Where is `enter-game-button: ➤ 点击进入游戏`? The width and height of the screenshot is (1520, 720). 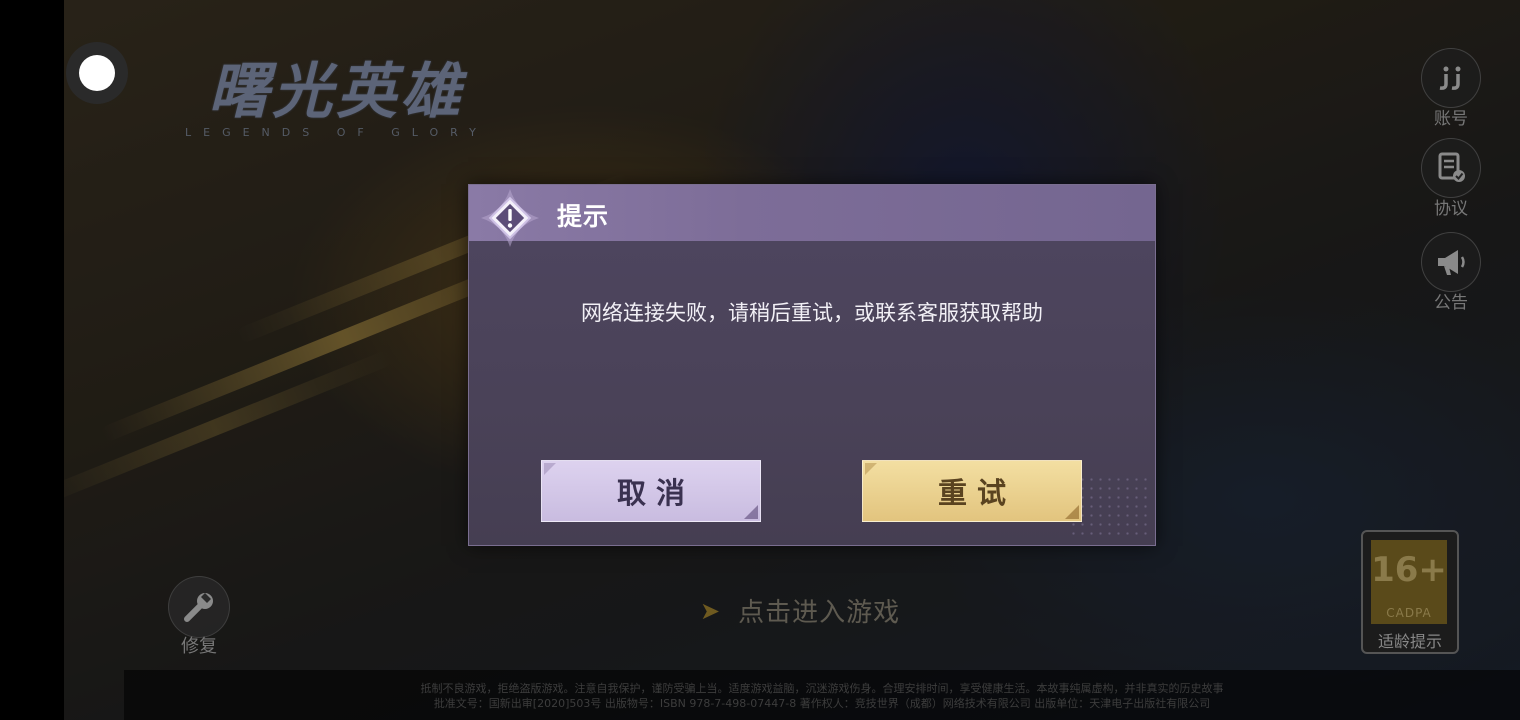
enter-game-button: ➤ 点击进入游戏 is located at coordinates (800, 610).